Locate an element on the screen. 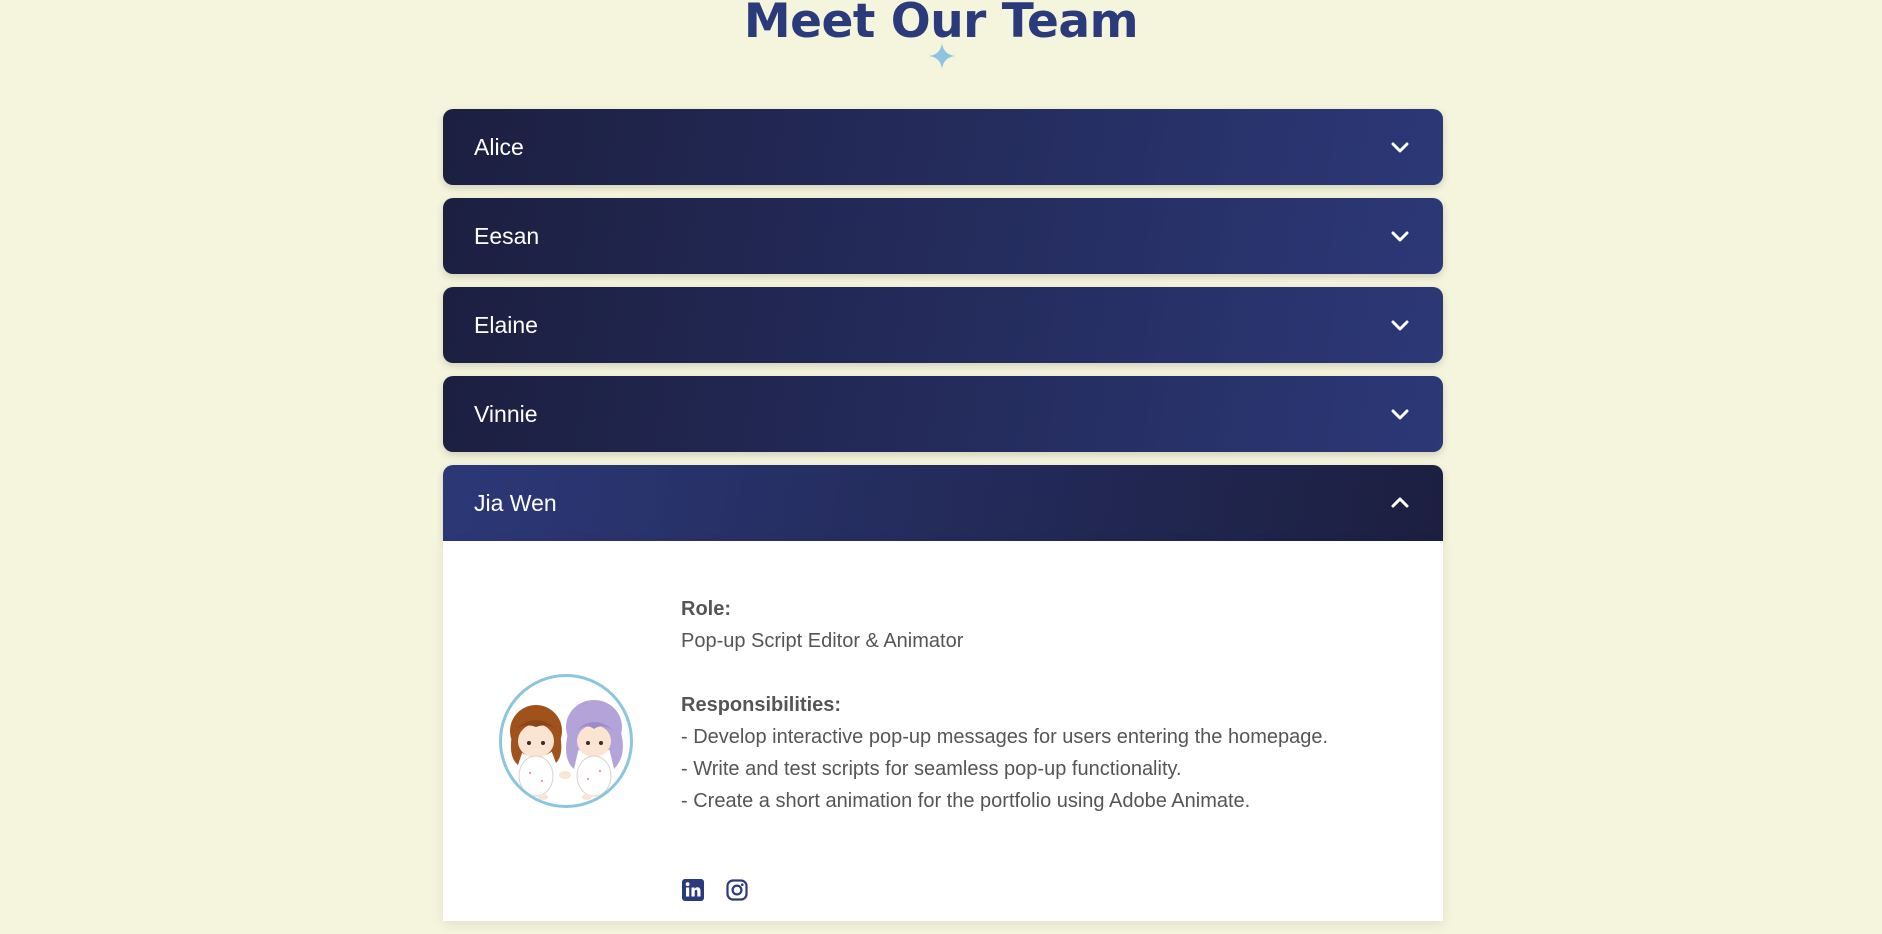  responsibilities-label: Responsibilities: is located at coordinates (761, 705).